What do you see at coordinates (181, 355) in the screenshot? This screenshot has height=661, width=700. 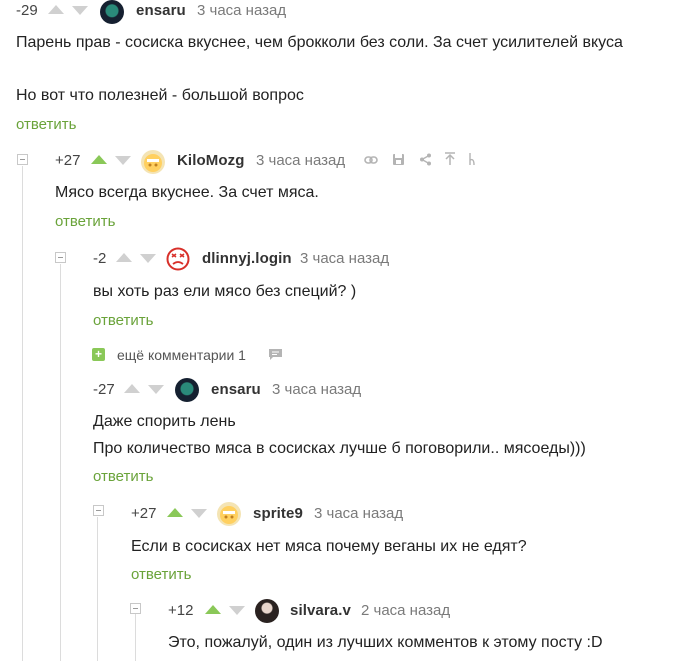 I see `more-comments-link: ещё комментарии 1` at bounding box center [181, 355].